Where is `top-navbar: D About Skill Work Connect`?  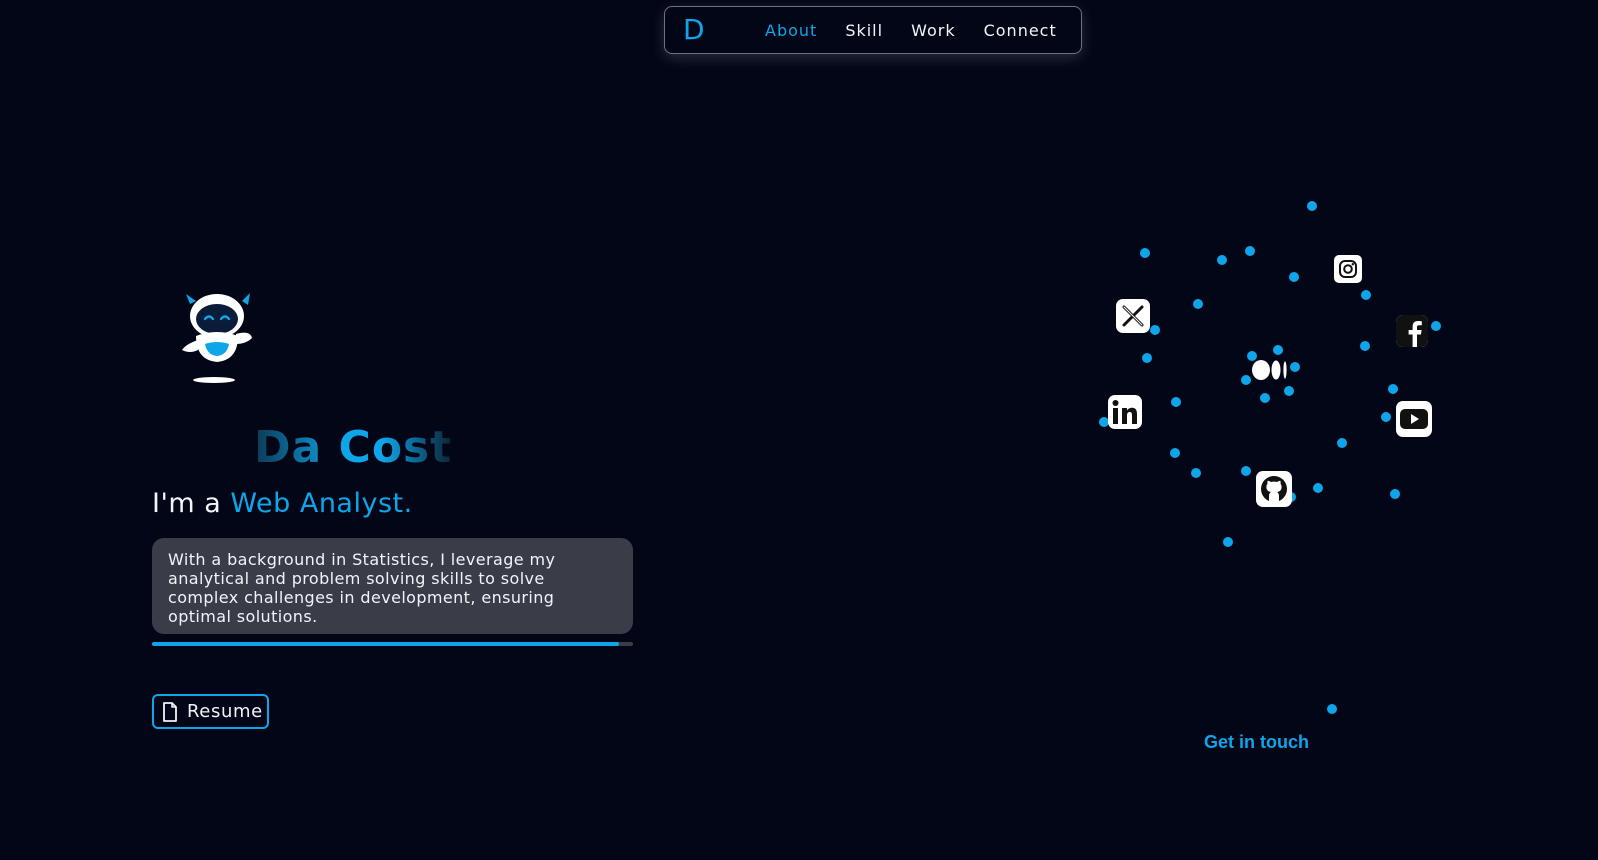
top-navbar: D About Skill Work Connect is located at coordinates (873, 30).